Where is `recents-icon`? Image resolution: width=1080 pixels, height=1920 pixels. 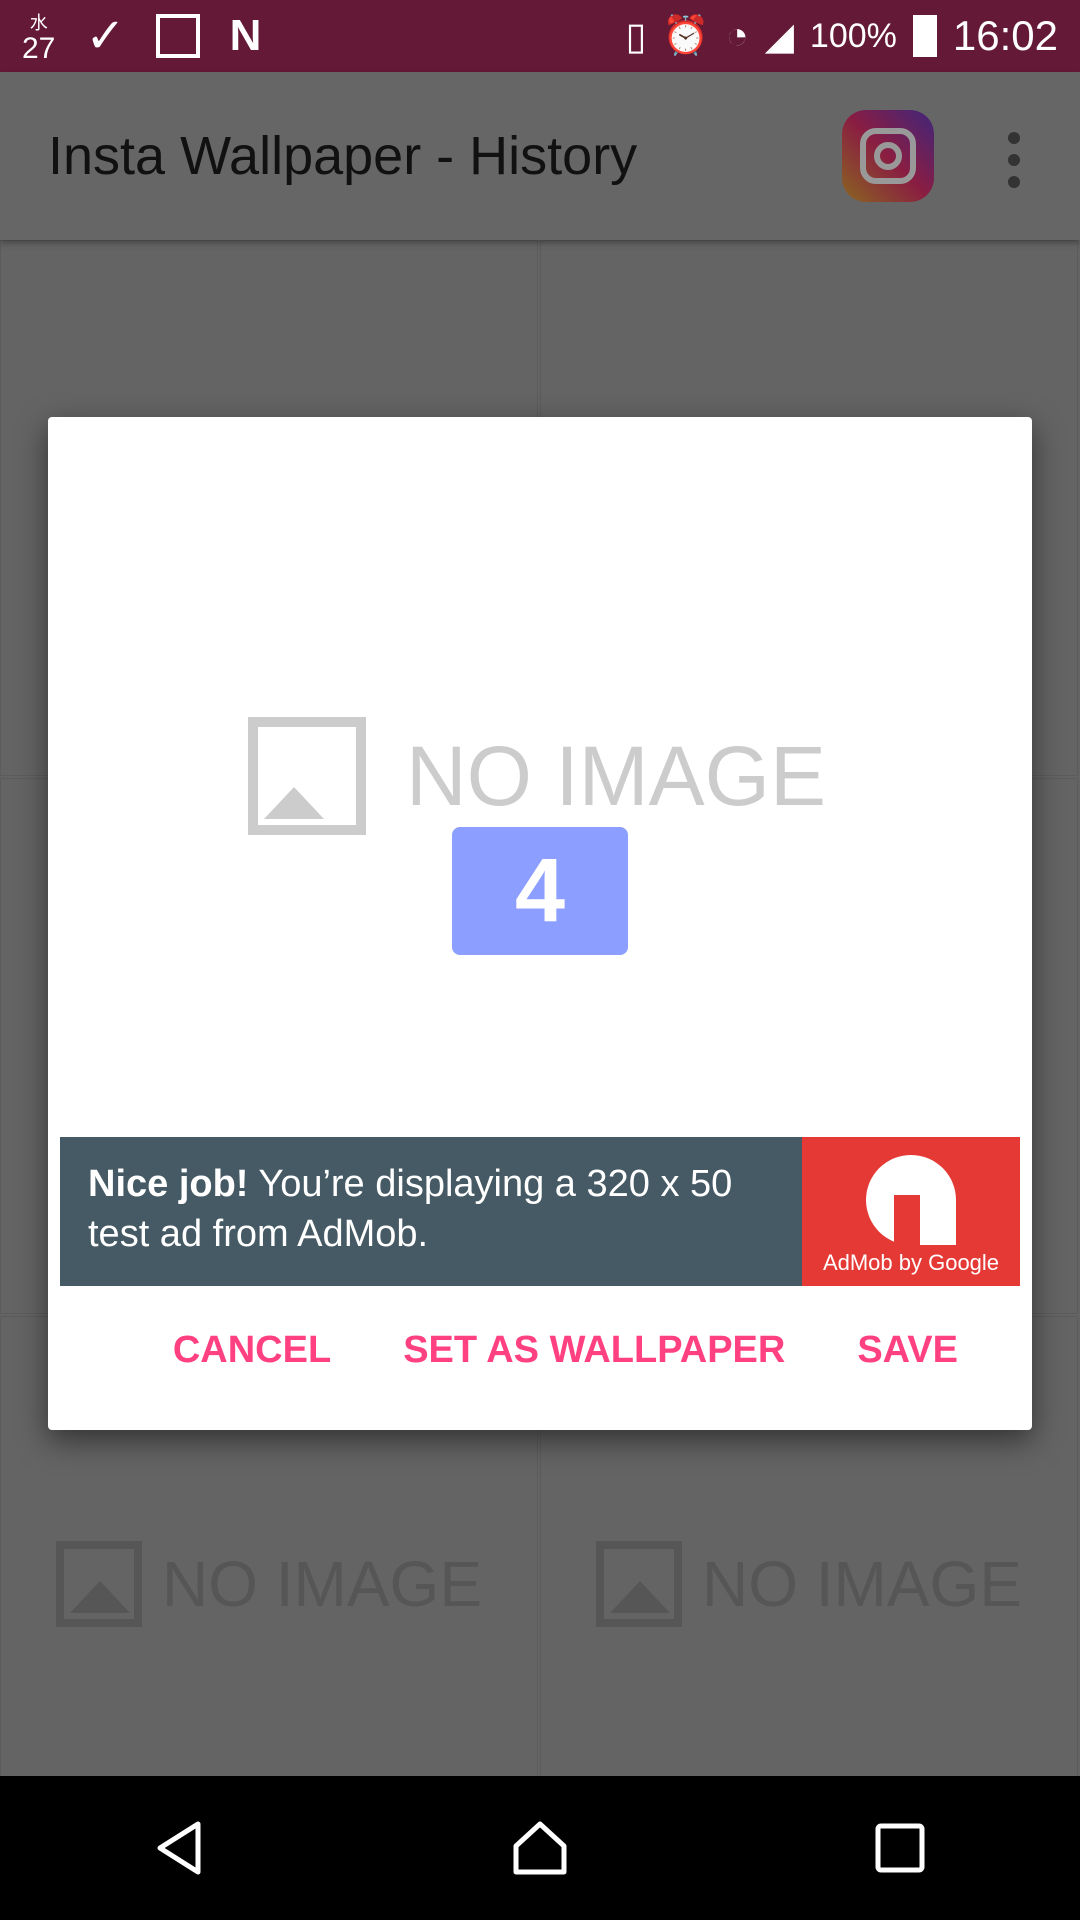 recents-icon is located at coordinates (900, 1848).